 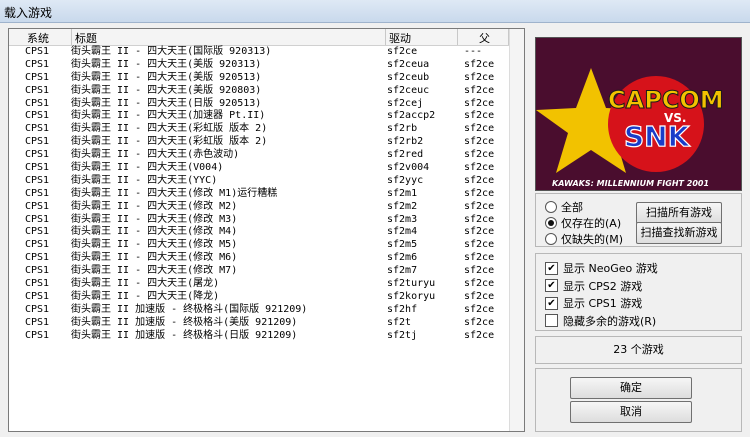 What do you see at coordinates (259, 155) in the screenshot?
I see `table-row: CPS1 街头霸王 II - 四大天王(赤色波动) sf2red sf2ce` at bounding box center [259, 155].